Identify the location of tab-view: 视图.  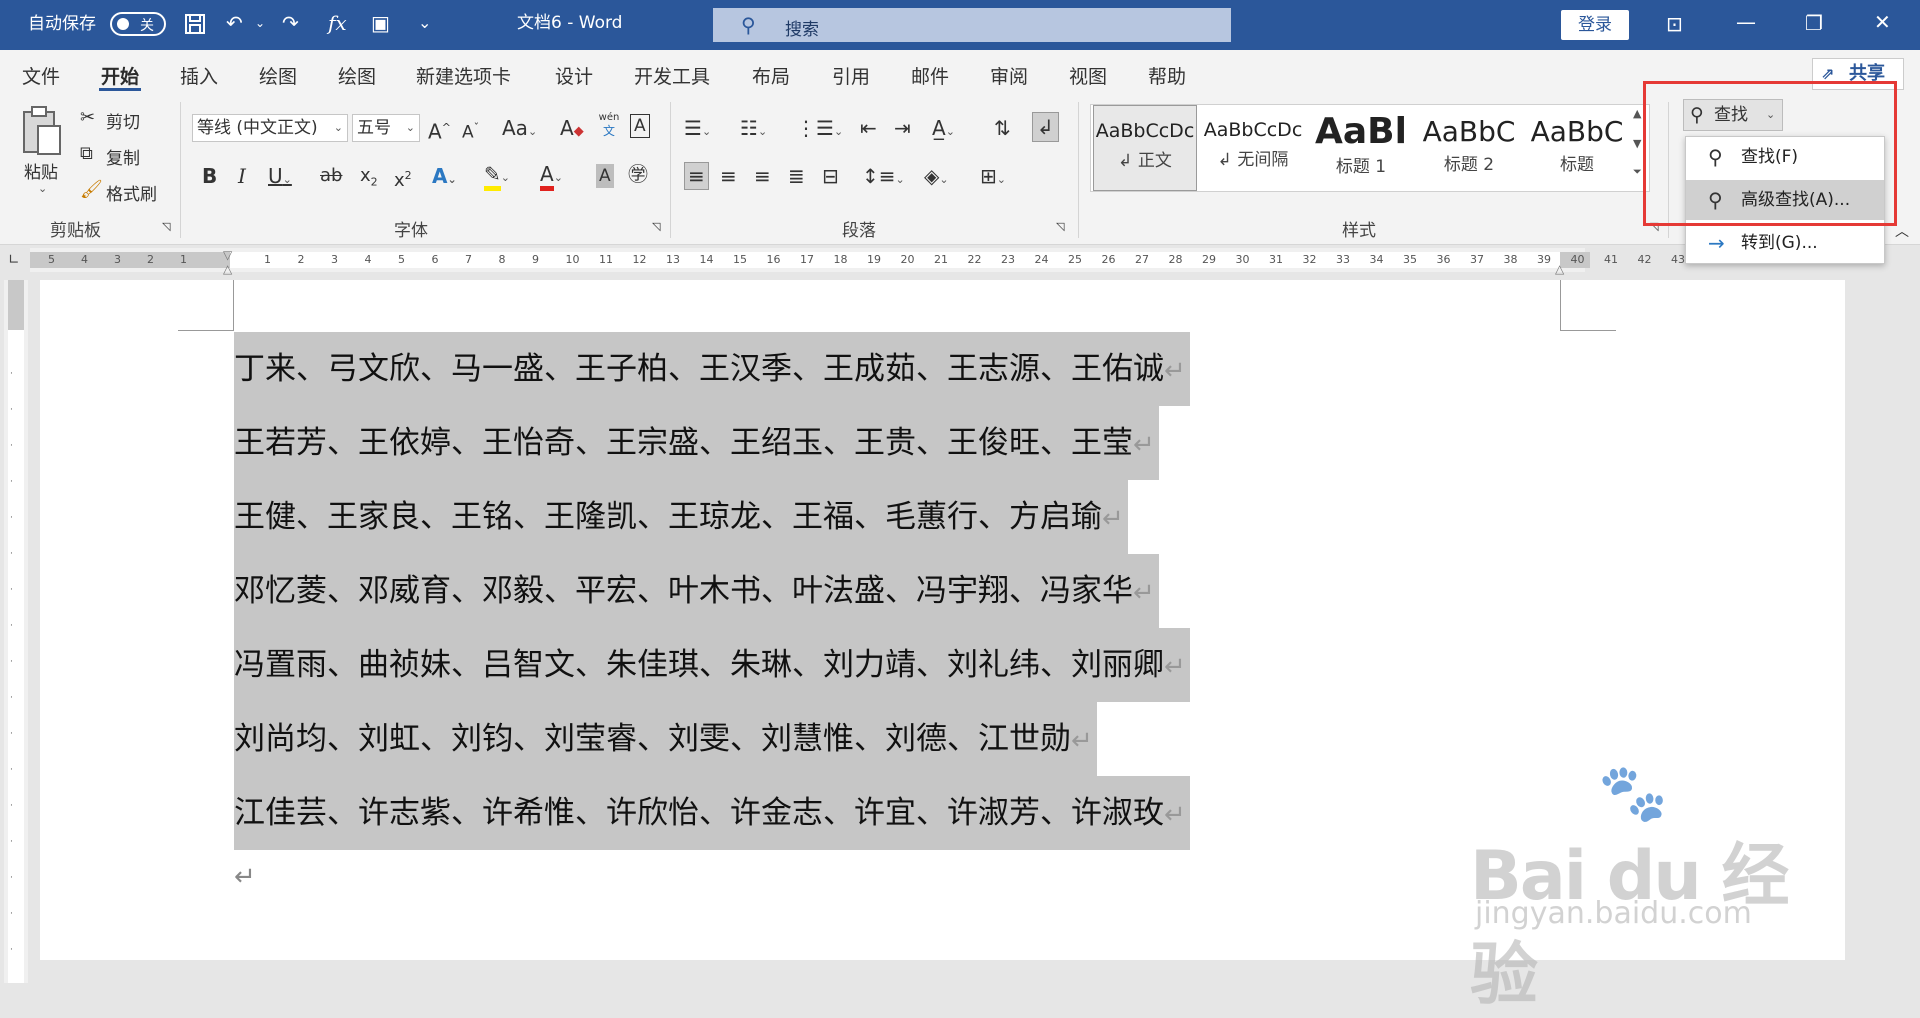
(1088, 75).